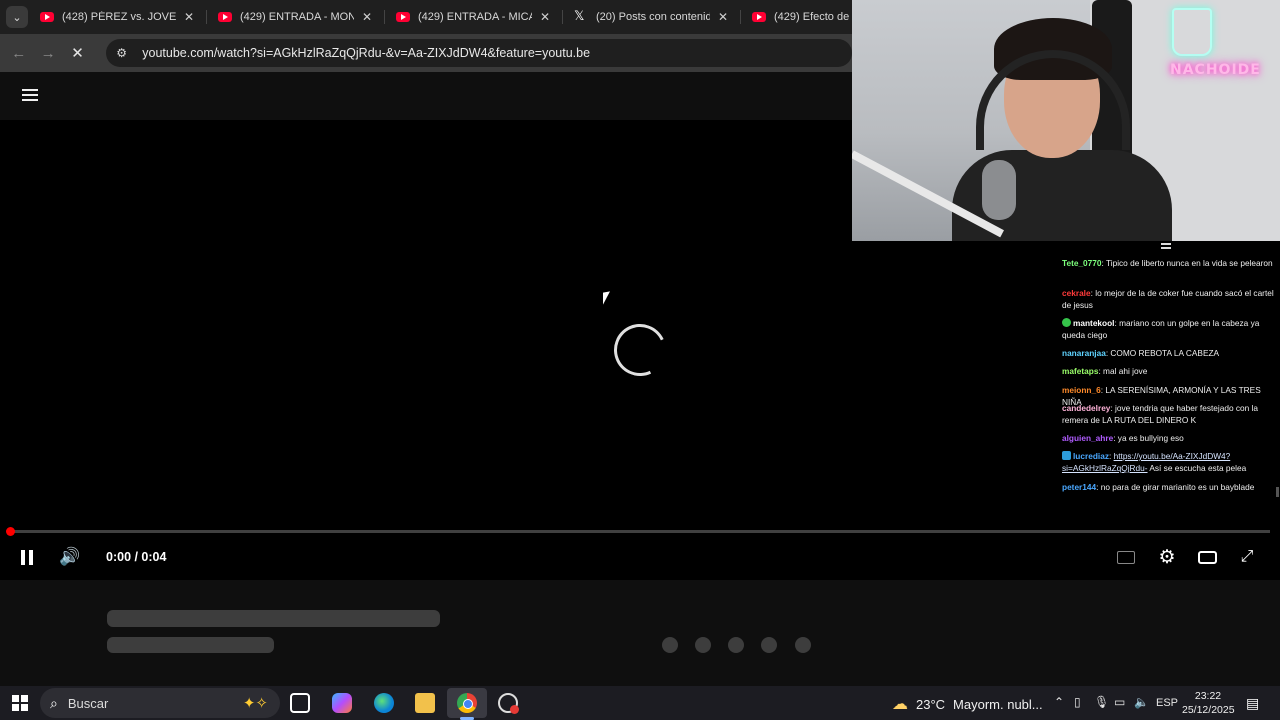 The width and height of the screenshot is (1280, 720). Describe the element at coordinates (640, 633) in the screenshot. I see `video-info-placeholder` at that location.